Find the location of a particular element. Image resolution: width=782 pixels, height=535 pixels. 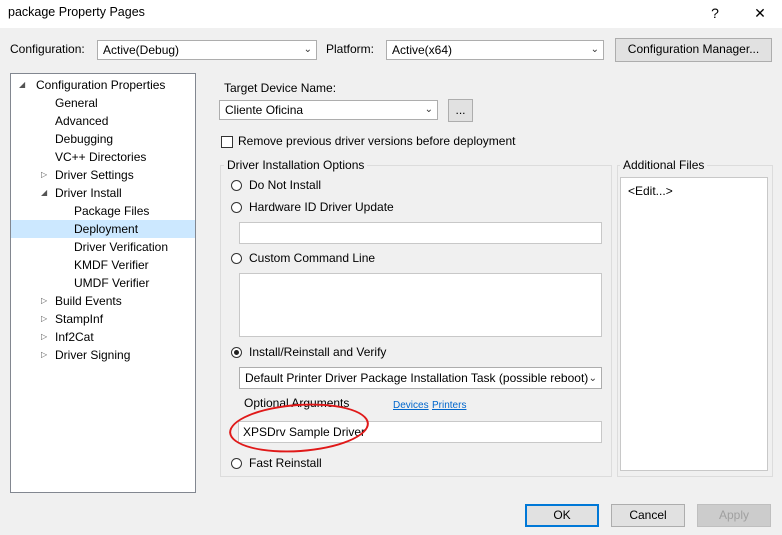

tree-item-debugging: Debugging is located at coordinates (84, 139).